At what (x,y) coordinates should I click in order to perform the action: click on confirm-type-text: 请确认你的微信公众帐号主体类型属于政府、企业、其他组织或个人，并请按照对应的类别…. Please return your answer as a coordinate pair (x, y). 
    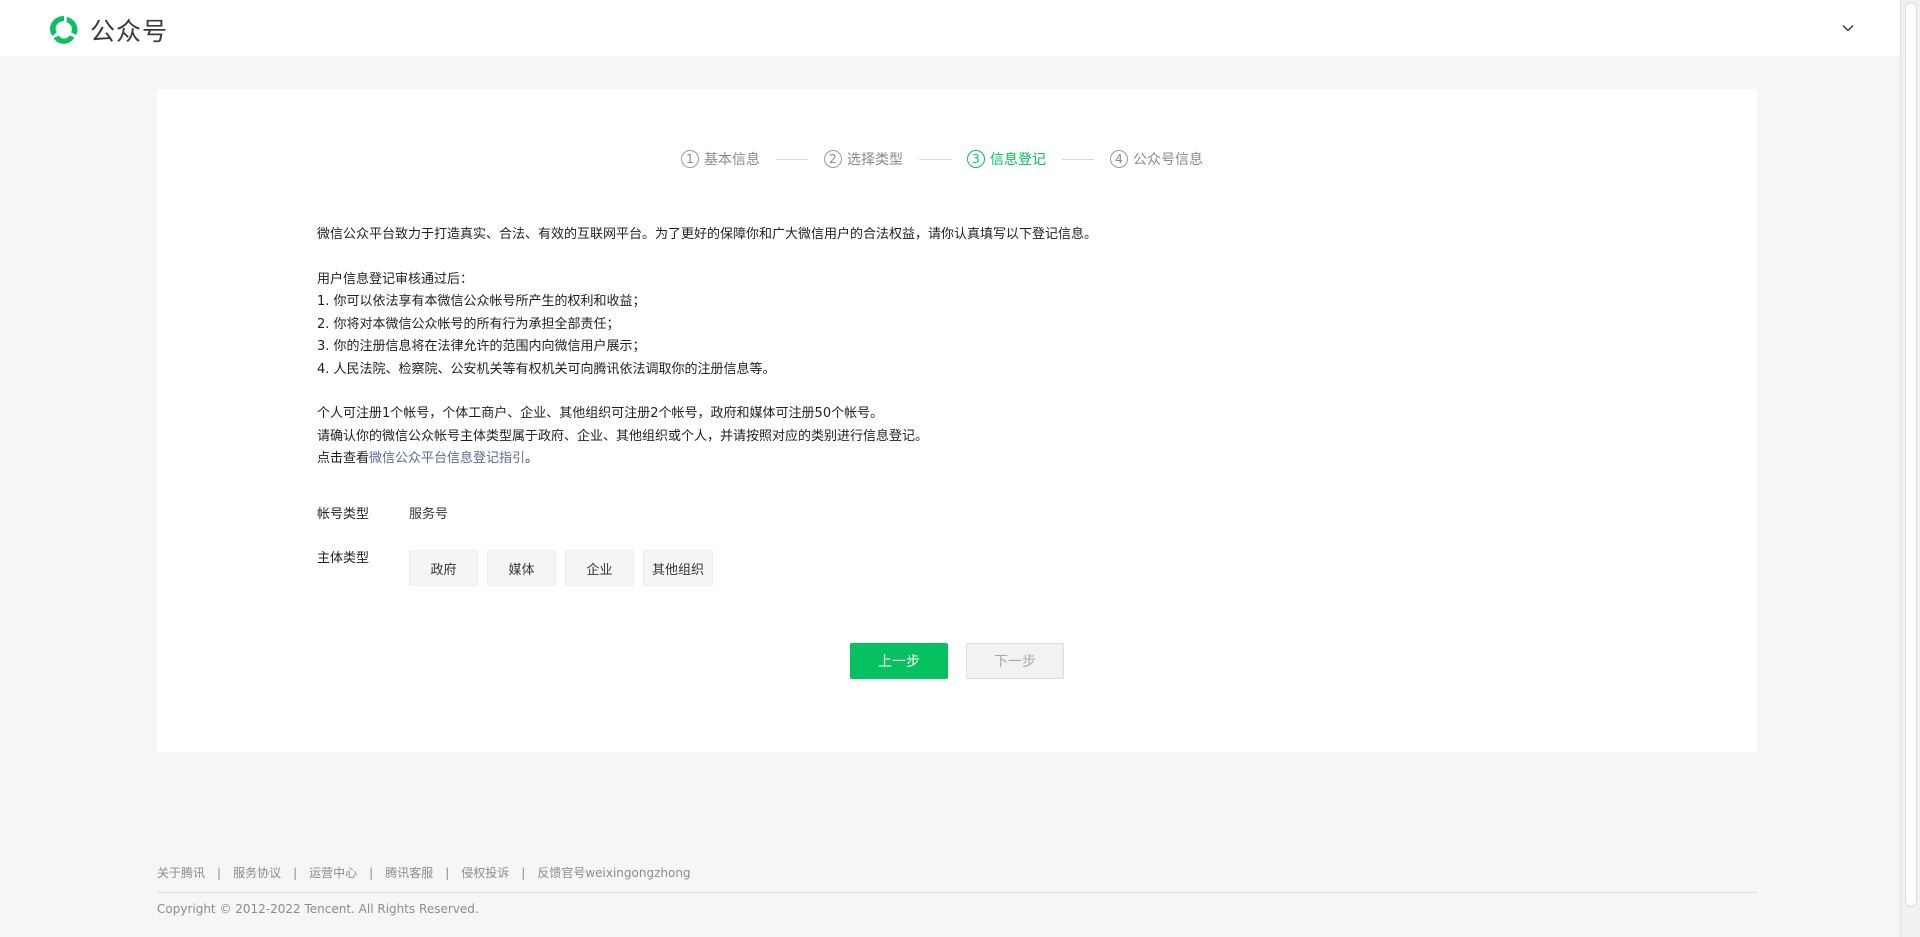
    Looking at the image, I should click on (623, 436).